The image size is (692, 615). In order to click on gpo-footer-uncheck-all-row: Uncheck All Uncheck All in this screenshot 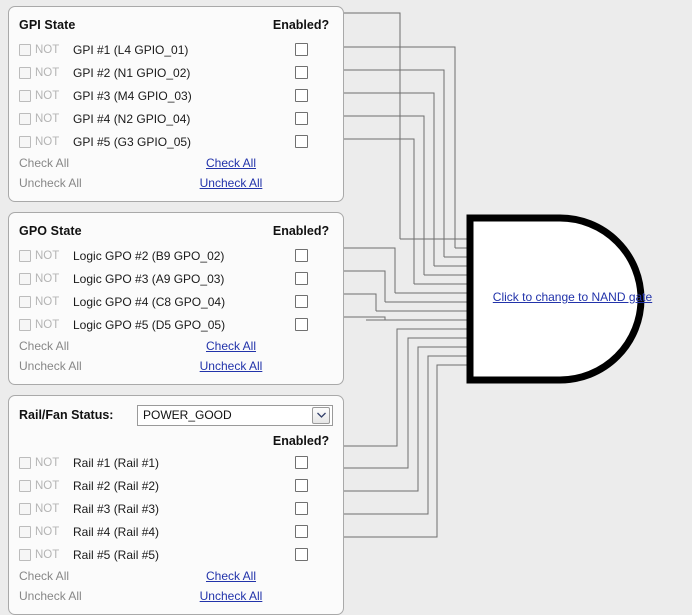, I will do `click(176, 366)`.